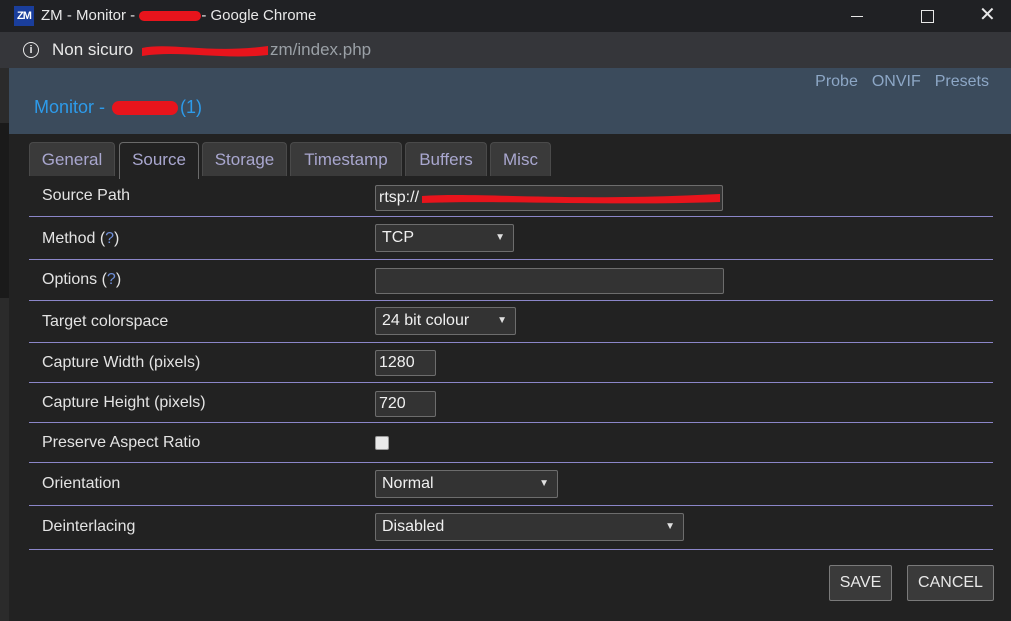 Image resolution: width=1011 pixels, height=621 pixels. I want to click on row-source-path: Source Path rtsp://, so click(511, 197).